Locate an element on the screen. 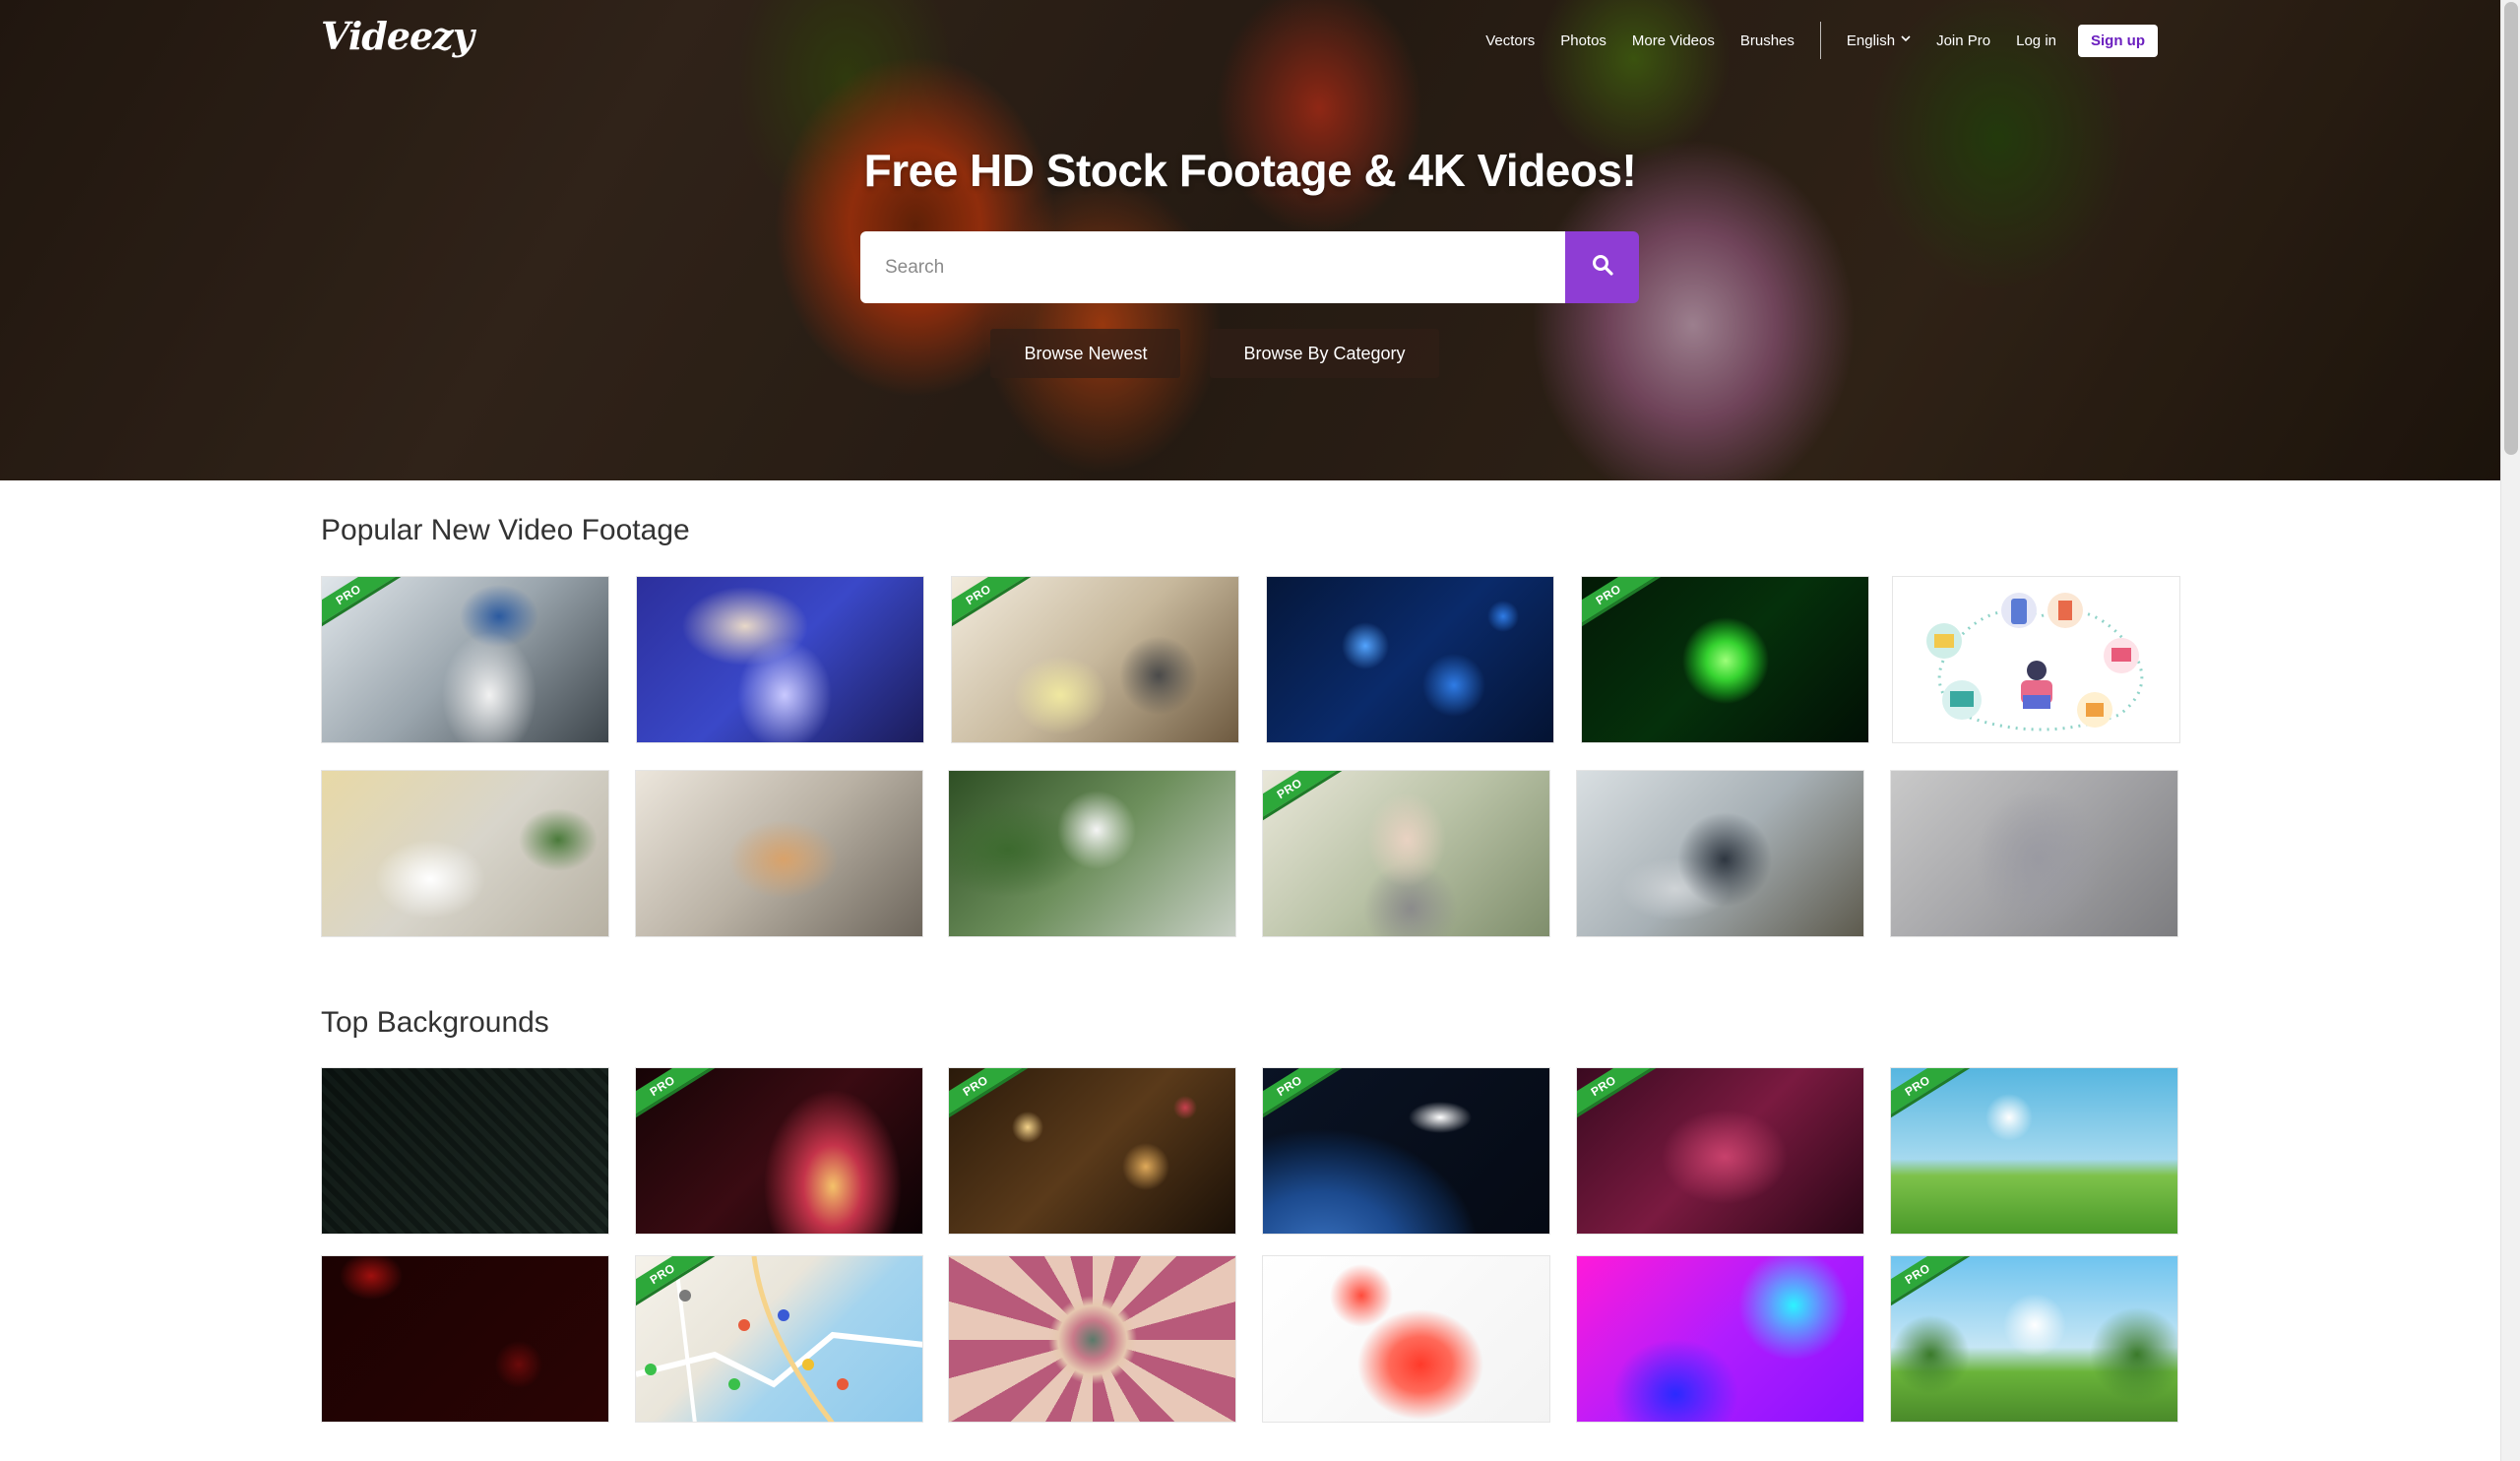 Image resolution: width=2520 pixels, height=1461 pixels. search-icon is located at coordinates (1602, 267).